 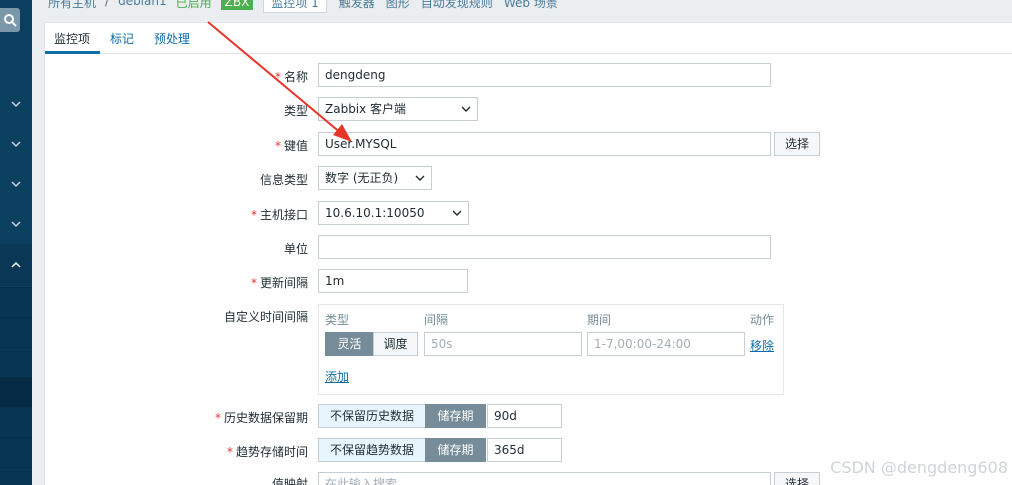 I want to click on period-input: 1-7,00:00-24:00, so click(x=666, y=344).